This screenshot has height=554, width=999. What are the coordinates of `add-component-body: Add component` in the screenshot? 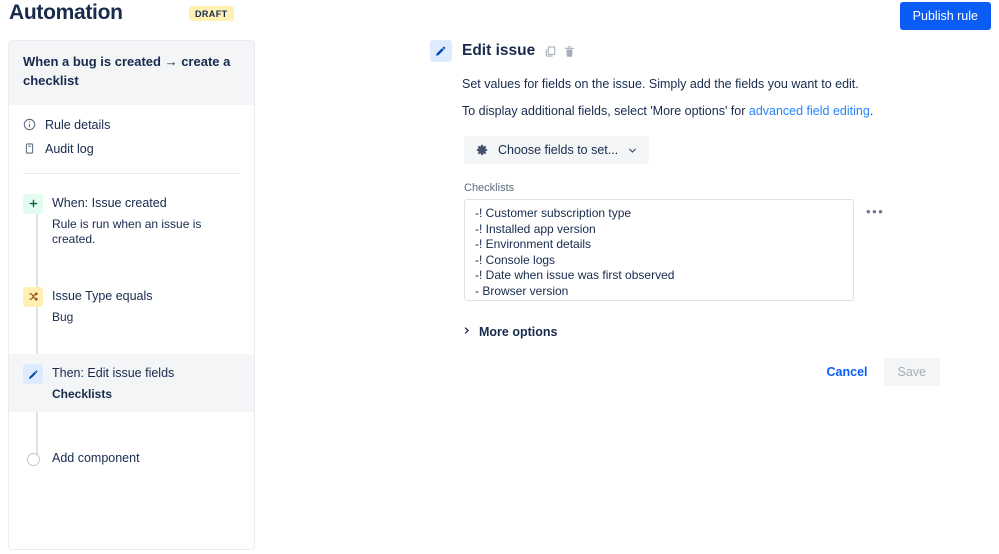 It's located at (96, 457).